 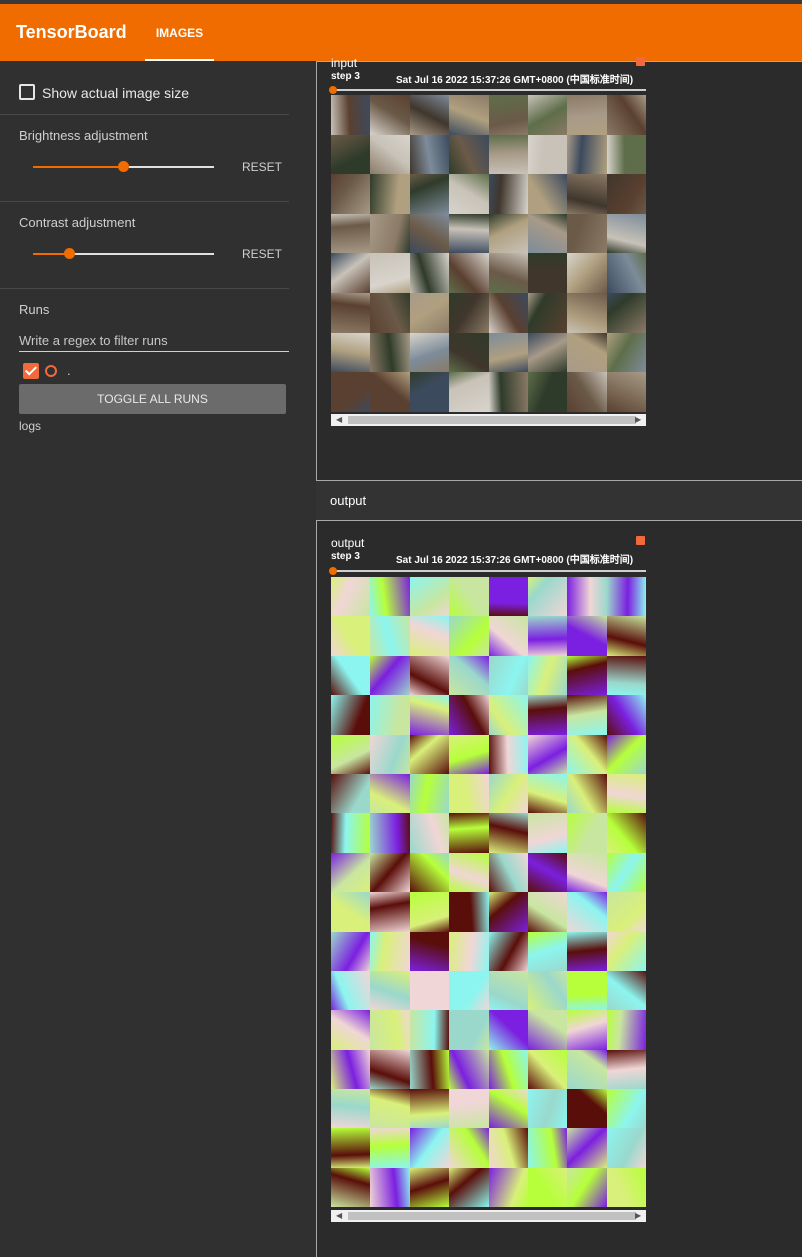 What do you see at coordinates (179, 32) in the screenshot?
I see `tab-images: IMAGES` at bounding box center [179, 32].